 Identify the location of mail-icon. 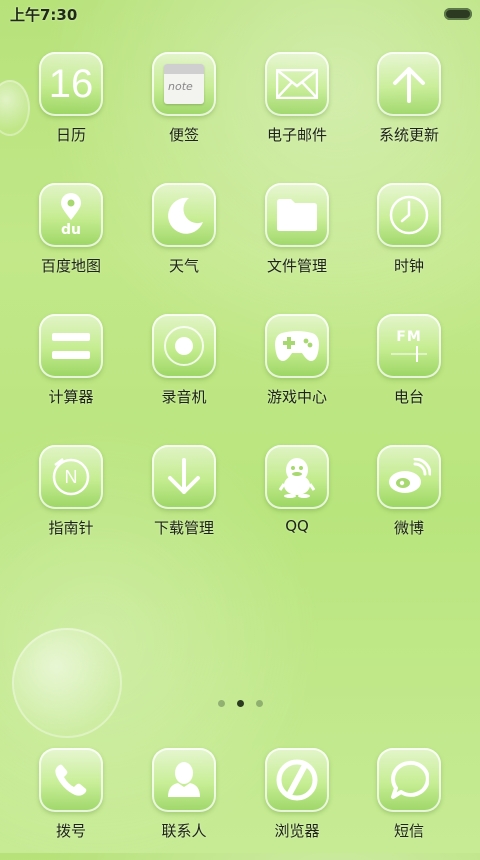
(297, 84).